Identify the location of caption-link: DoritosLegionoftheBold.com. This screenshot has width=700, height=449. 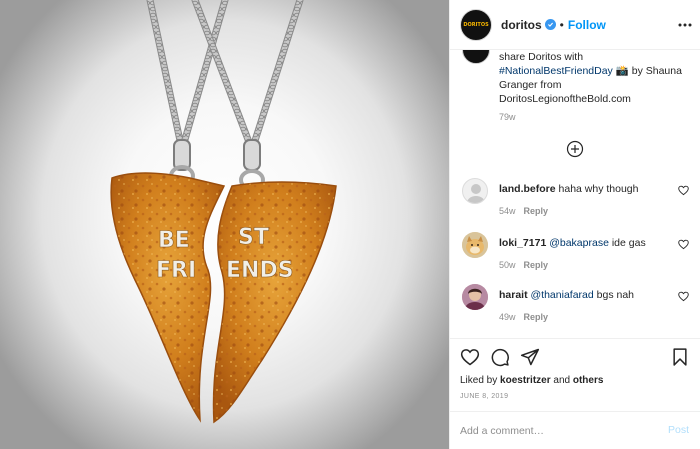
(565, 99).